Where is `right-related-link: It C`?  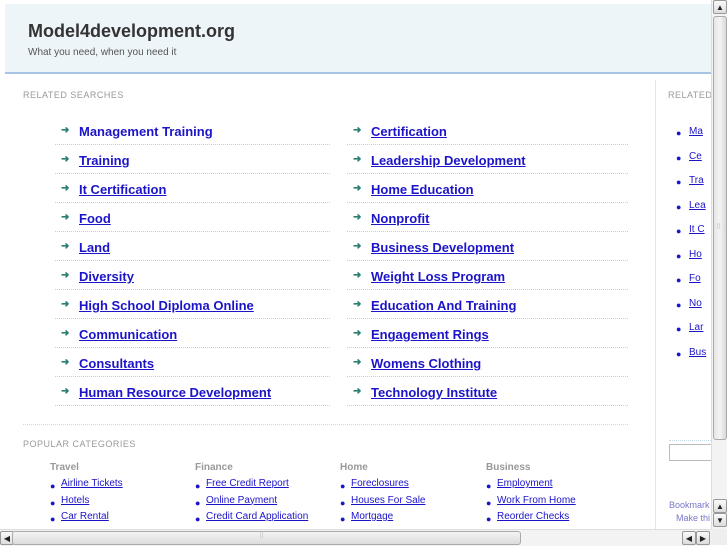 right-related-link: It C is located at coordinates (697, 229).